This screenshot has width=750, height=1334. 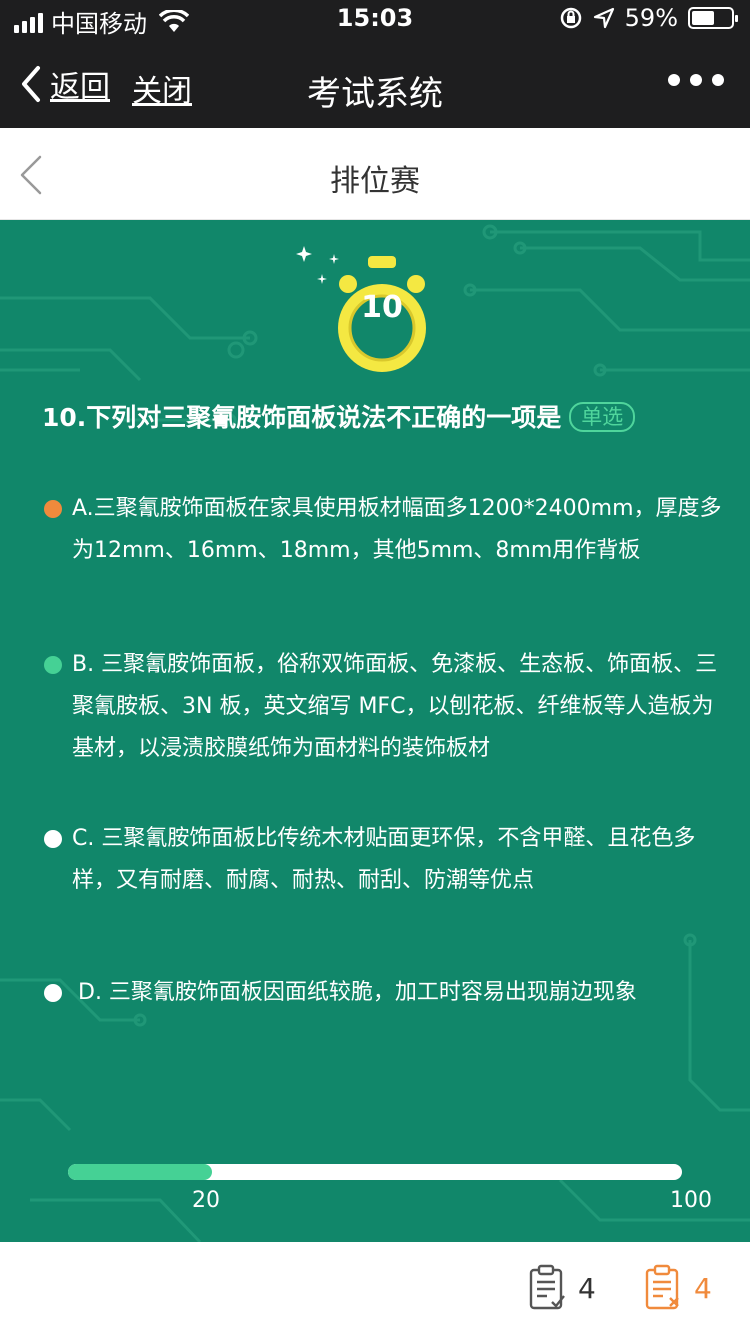 I want to click on battery-percent: 59%, so click(x=651, y=18).